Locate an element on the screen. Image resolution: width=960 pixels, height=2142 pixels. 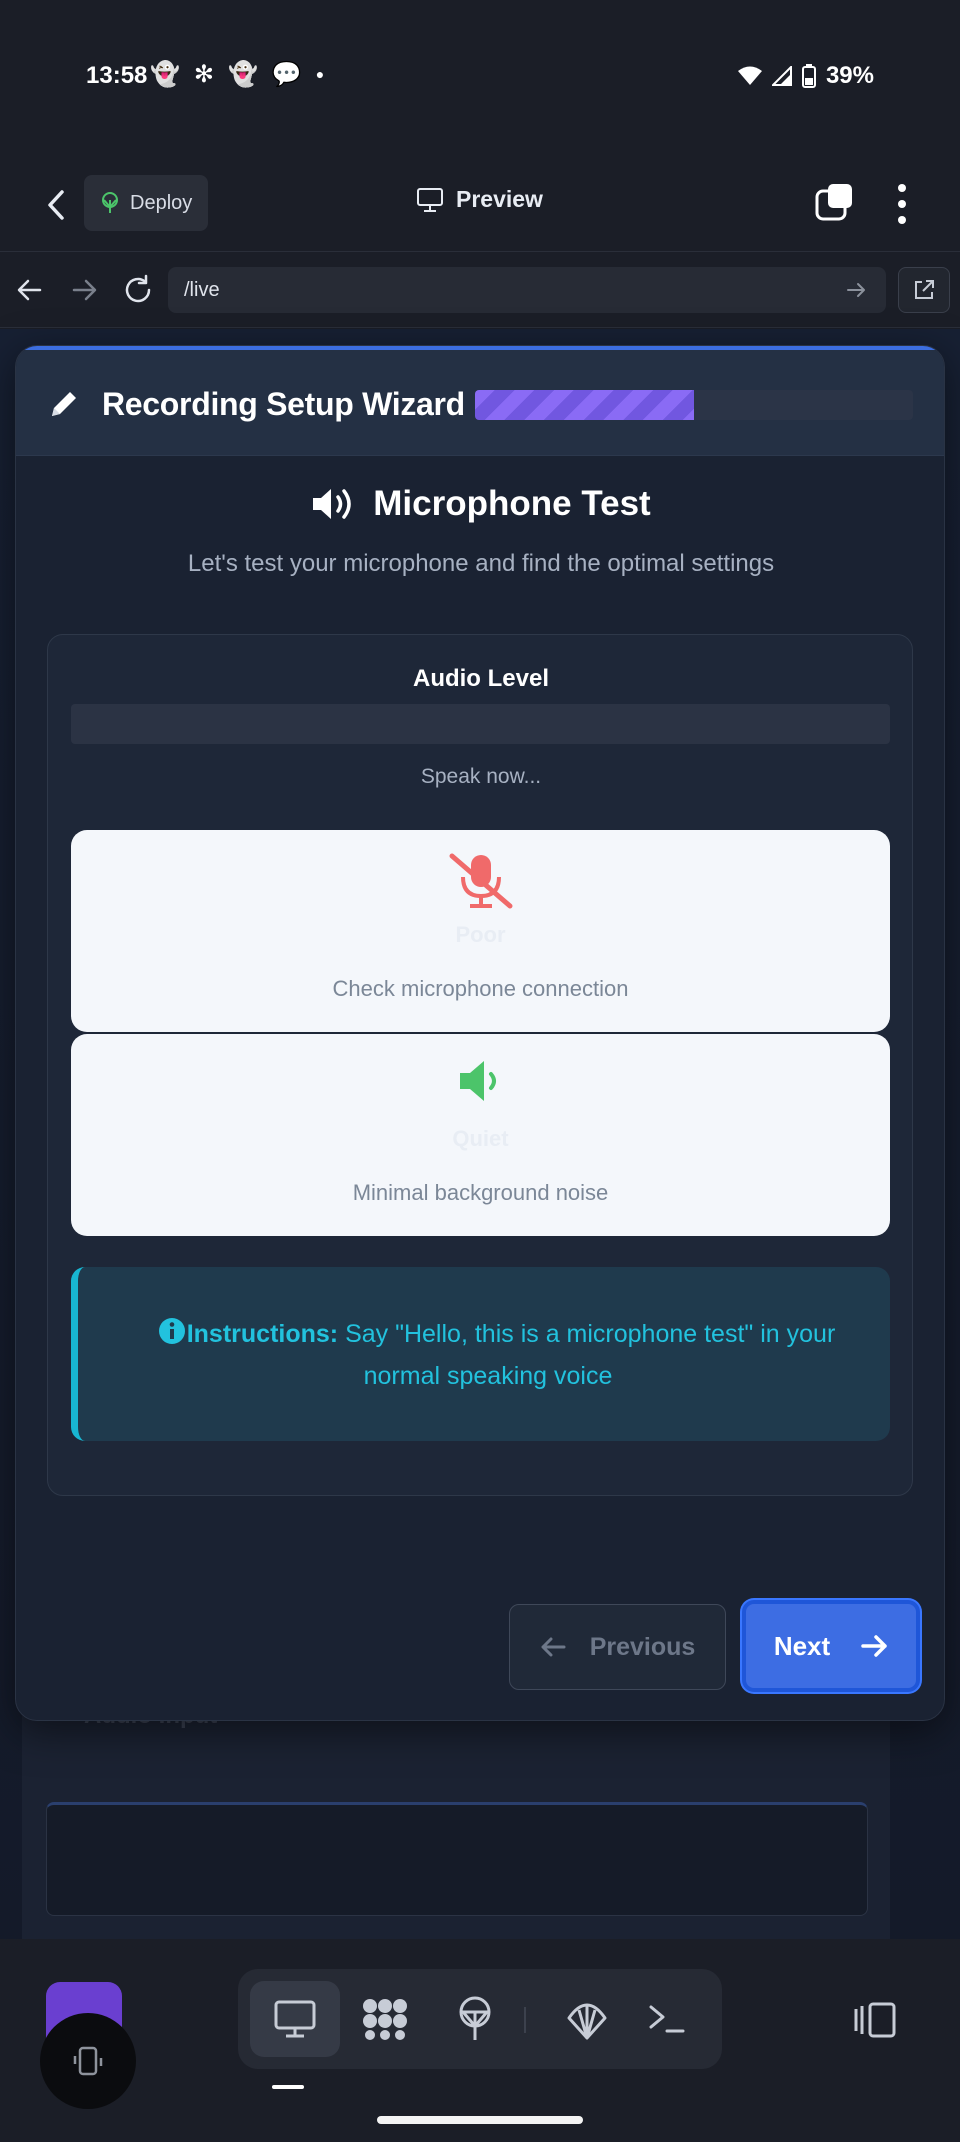
notification-icons: 👻 ✻ 👻 💬 ● is located at coordinates (237, 74).